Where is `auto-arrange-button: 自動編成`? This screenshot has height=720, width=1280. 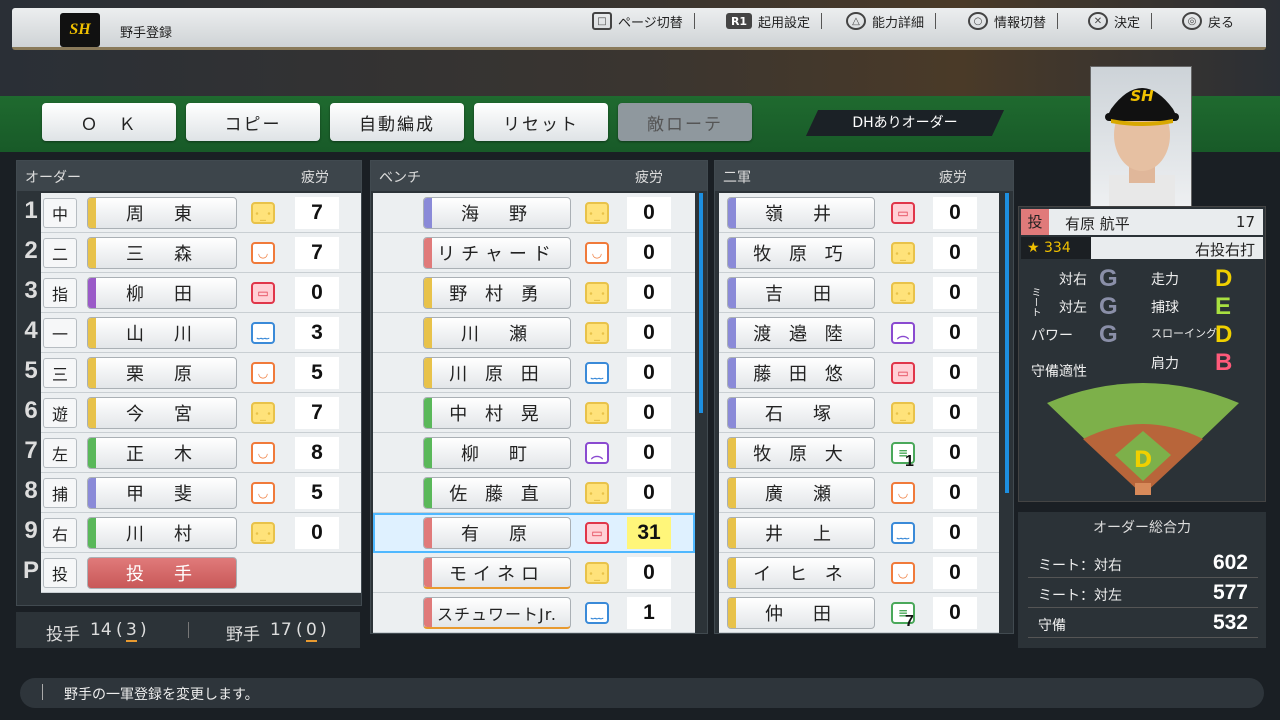 auto-arrange-button: 自動編成 is located at coordinates (397, 122).